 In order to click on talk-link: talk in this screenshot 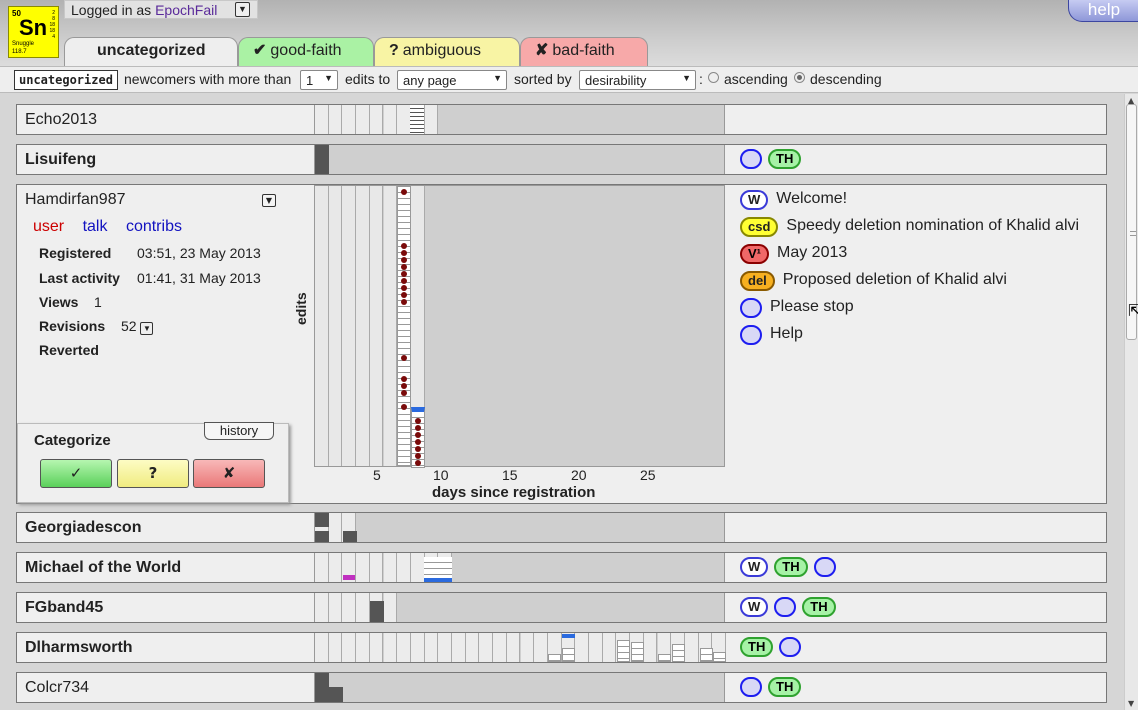, I will do `click(95, 226)`.